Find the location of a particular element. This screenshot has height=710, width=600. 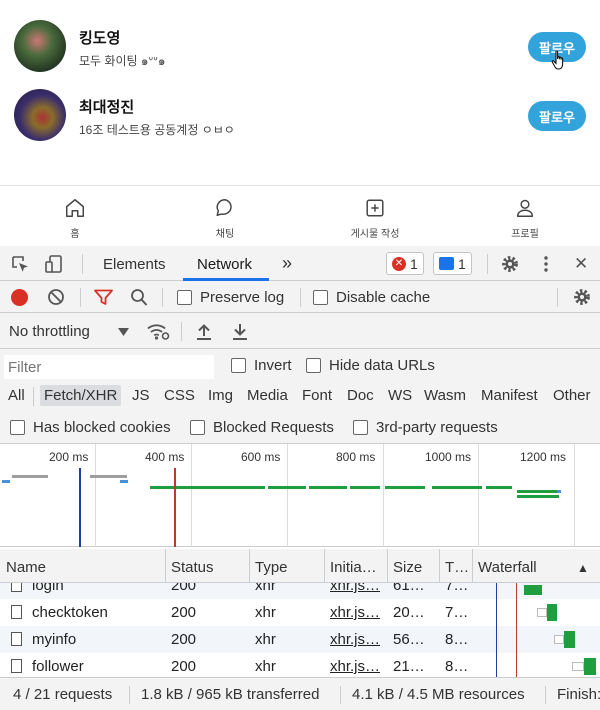

nav-home: 홈 is located at coordinates (75, 216).